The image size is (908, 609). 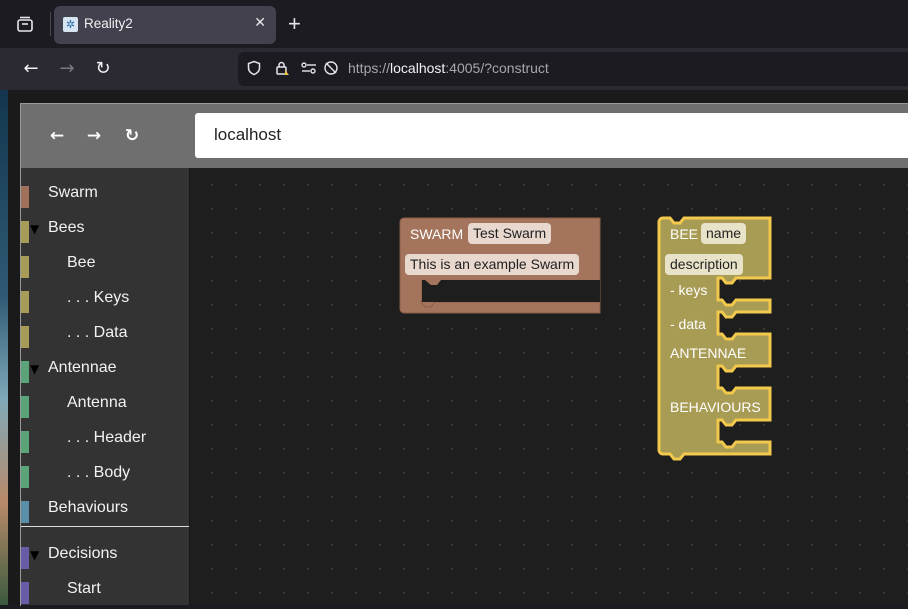 I want to click on app-address-field: localhost, so click(x=551, y=135).